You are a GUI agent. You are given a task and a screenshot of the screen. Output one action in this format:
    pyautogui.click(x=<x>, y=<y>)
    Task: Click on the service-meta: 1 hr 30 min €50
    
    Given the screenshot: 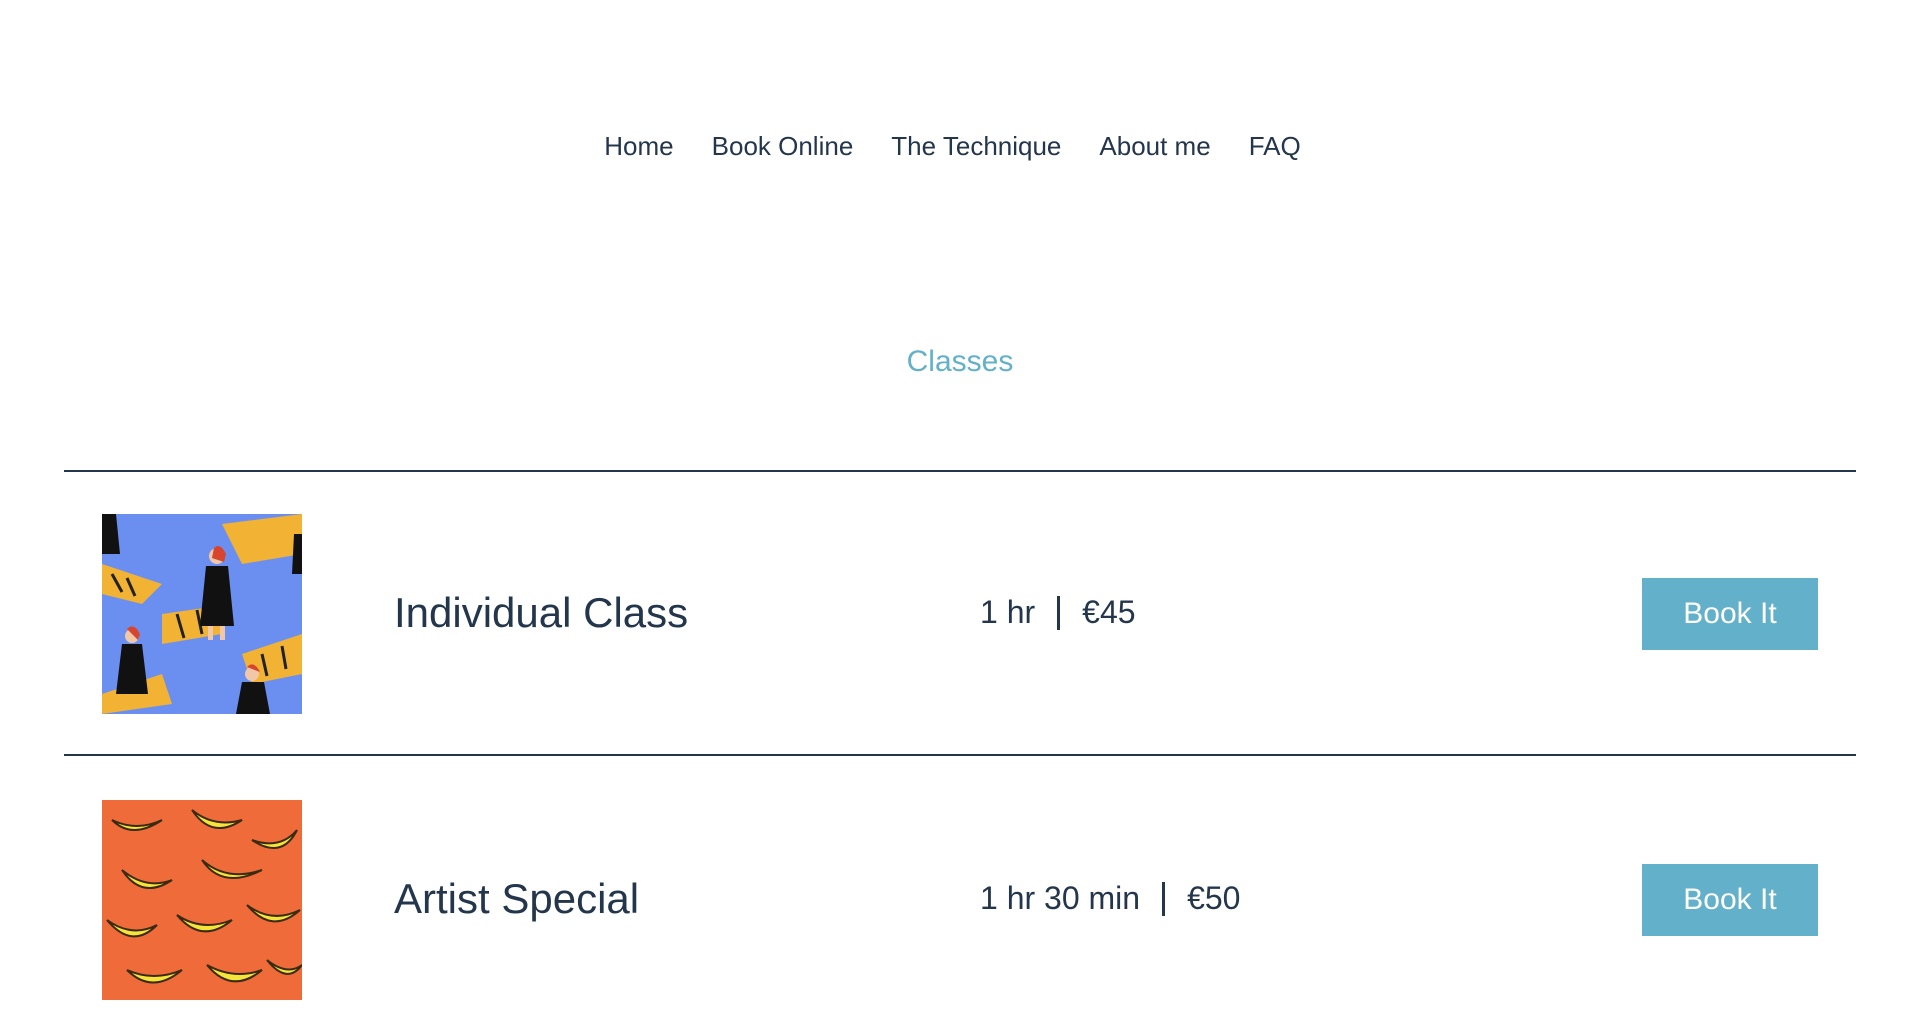 What is the action you would take?
    pyautogui.click(x=1110, y=898)
    